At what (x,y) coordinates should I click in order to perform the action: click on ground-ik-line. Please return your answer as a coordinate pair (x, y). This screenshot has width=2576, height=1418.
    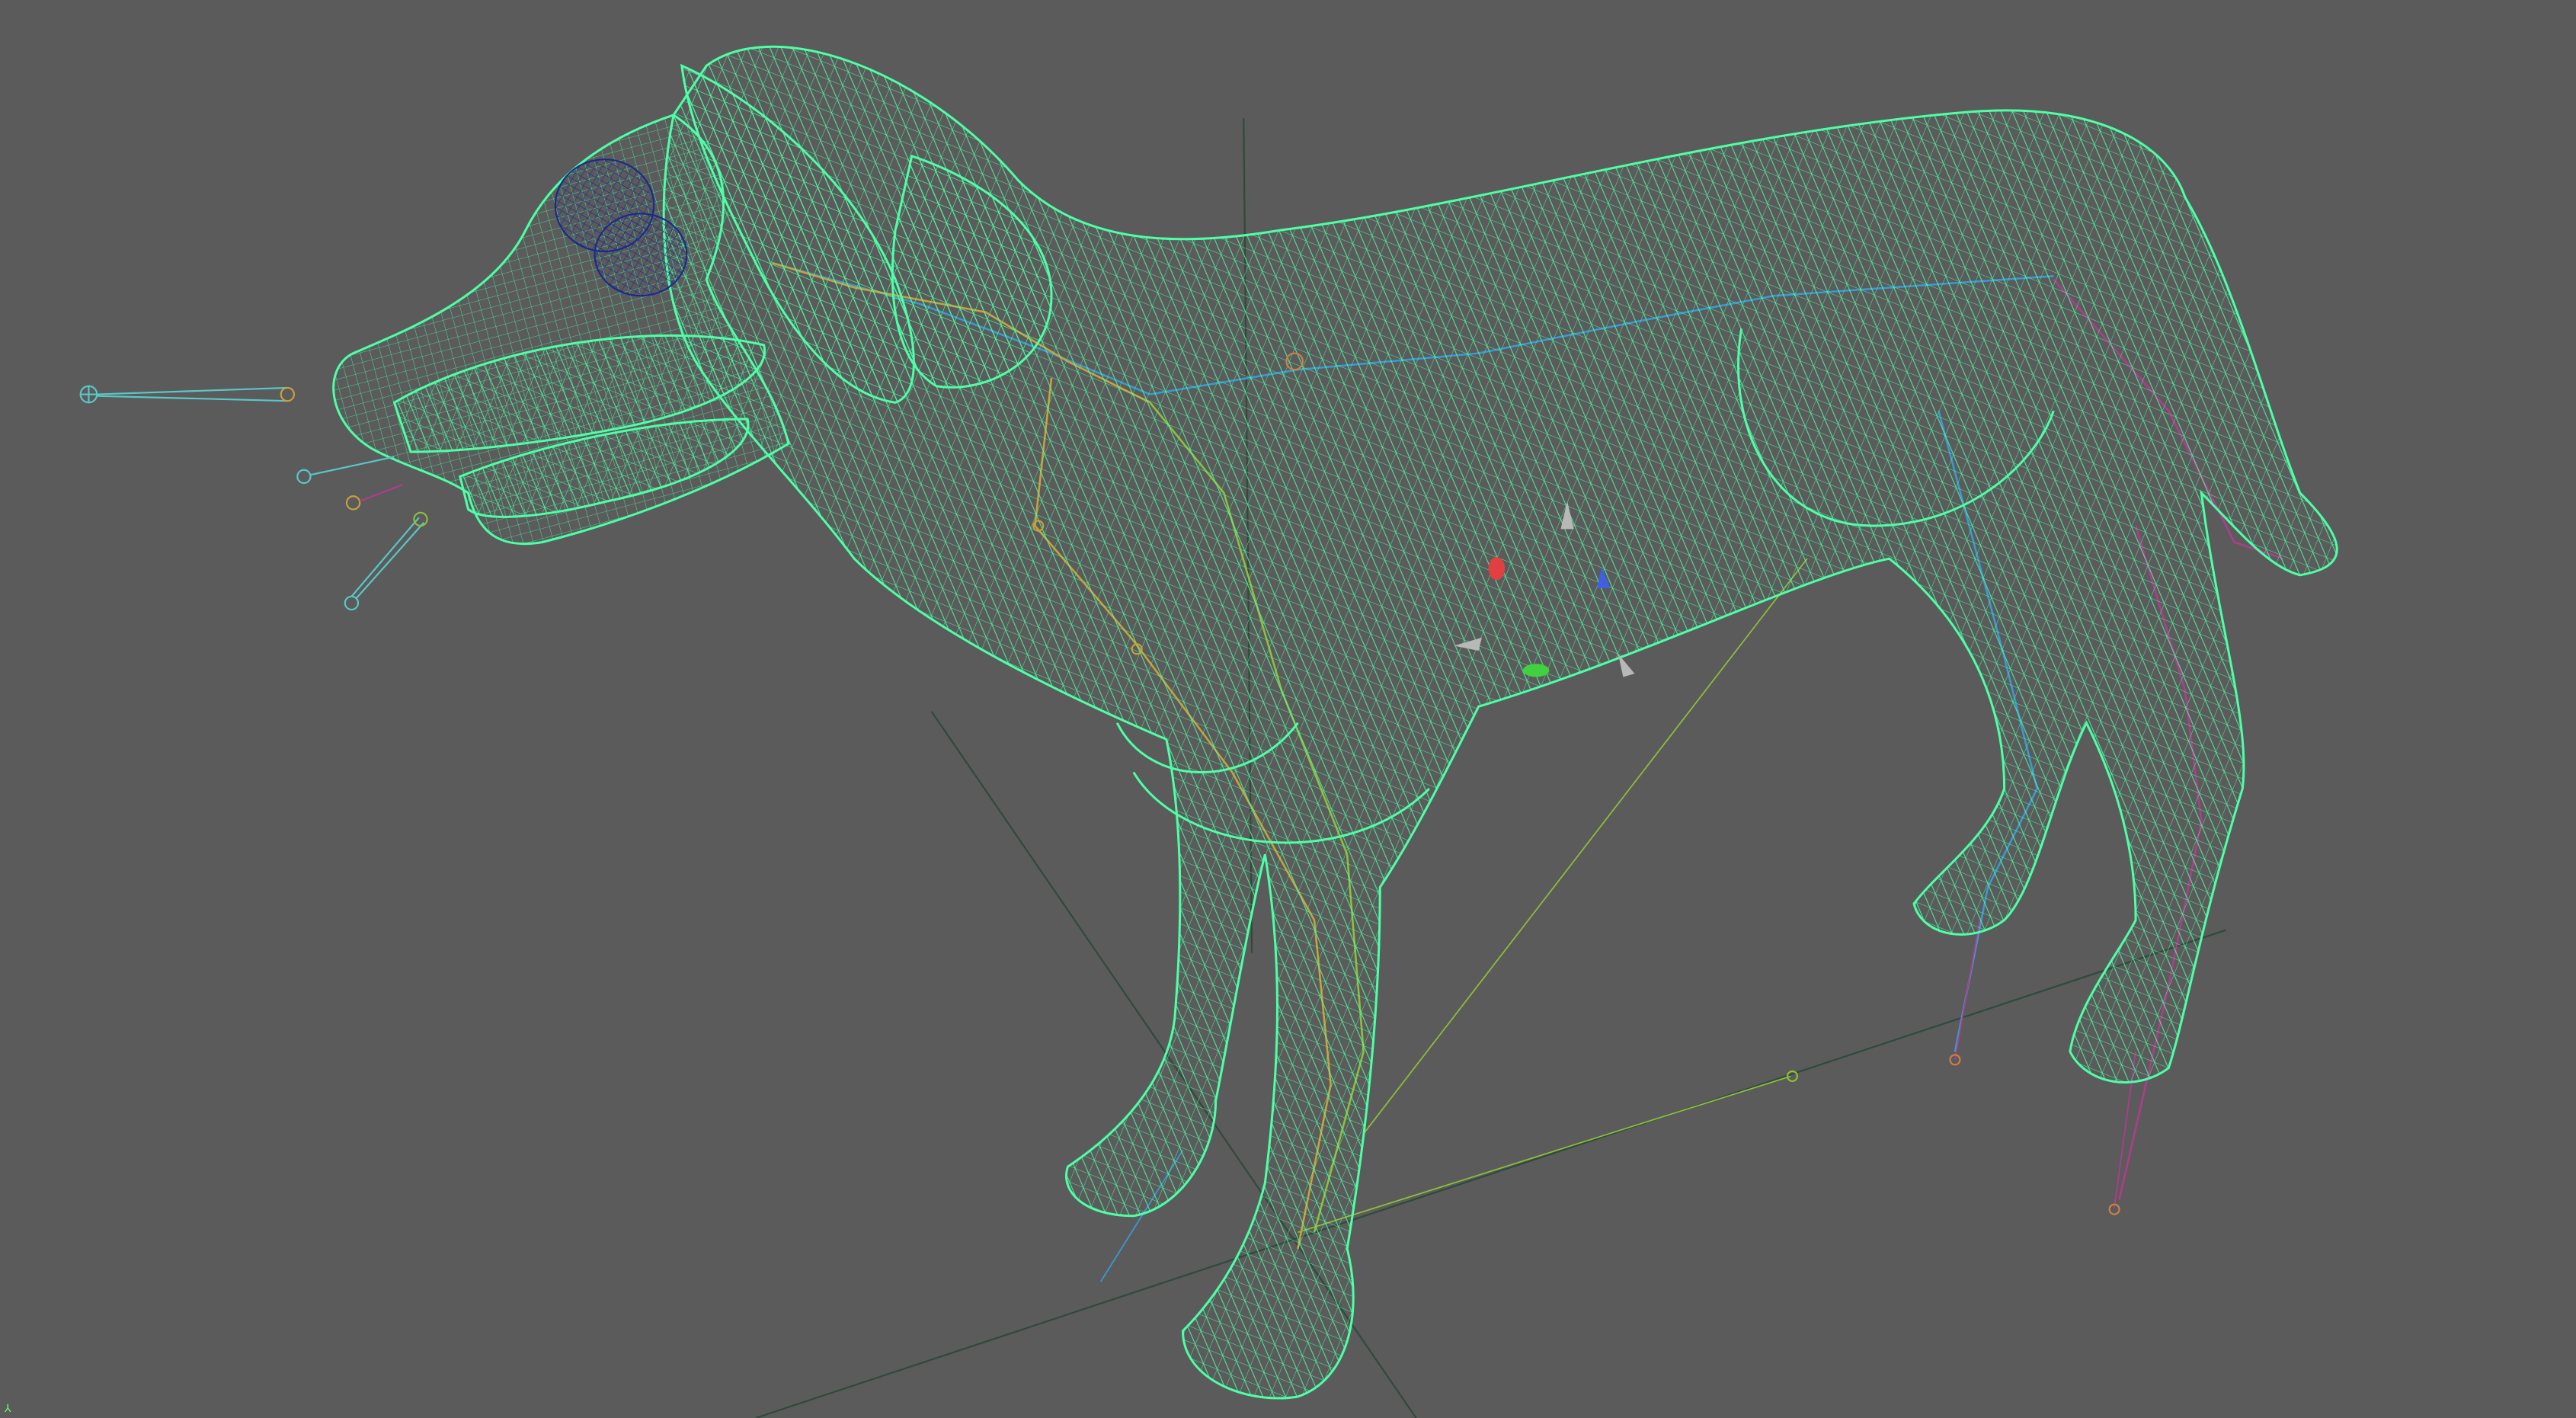
    Looking at the image, I should click on (1544, 1154).